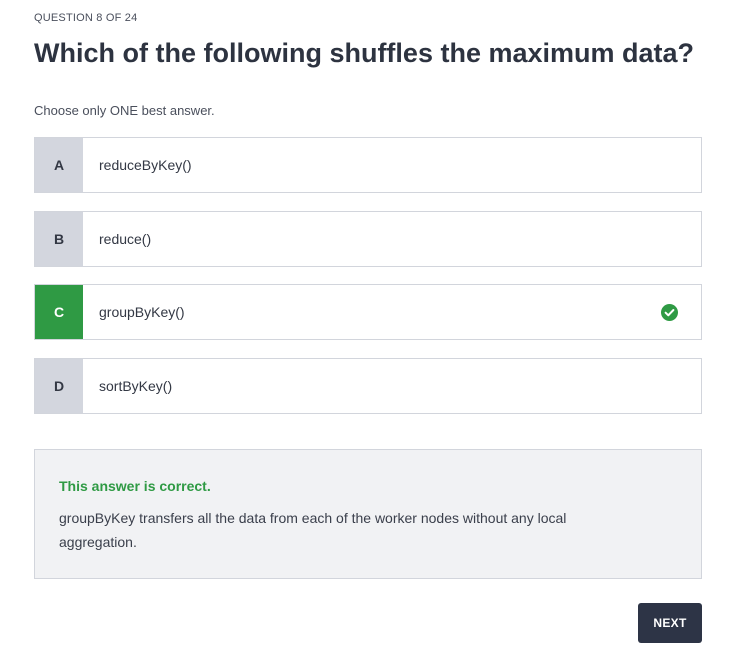 The width and height of the screenshot is (748, 659). I want to click on option-a: A reduceByKey(), so click(368, 165).